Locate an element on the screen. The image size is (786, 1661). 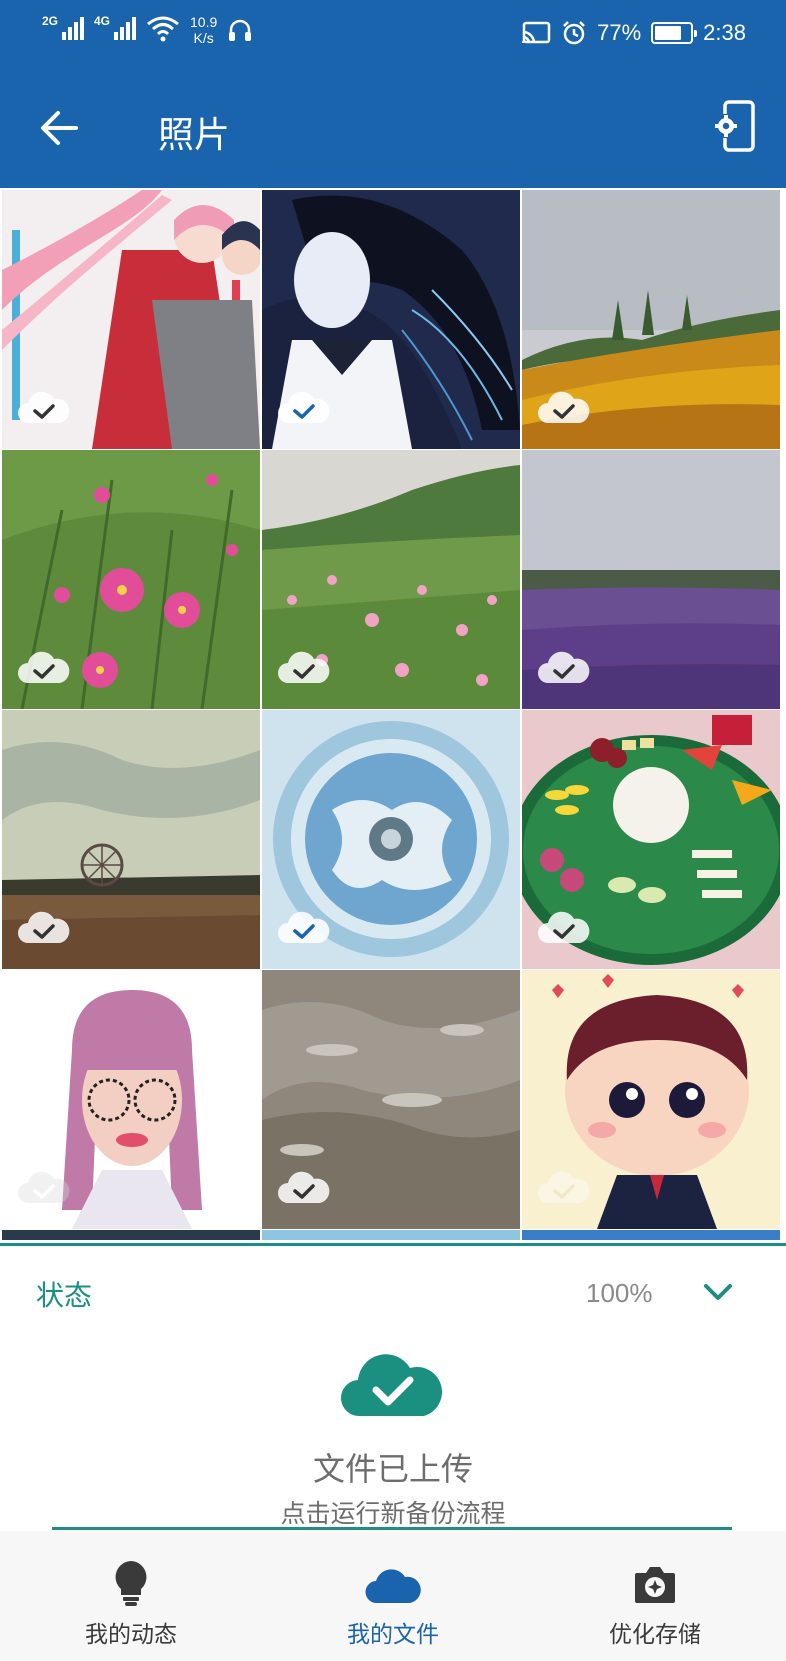
bottom-navigation: 我的动态 我的文件 优化存储 is located at coordinates (393, 1596).